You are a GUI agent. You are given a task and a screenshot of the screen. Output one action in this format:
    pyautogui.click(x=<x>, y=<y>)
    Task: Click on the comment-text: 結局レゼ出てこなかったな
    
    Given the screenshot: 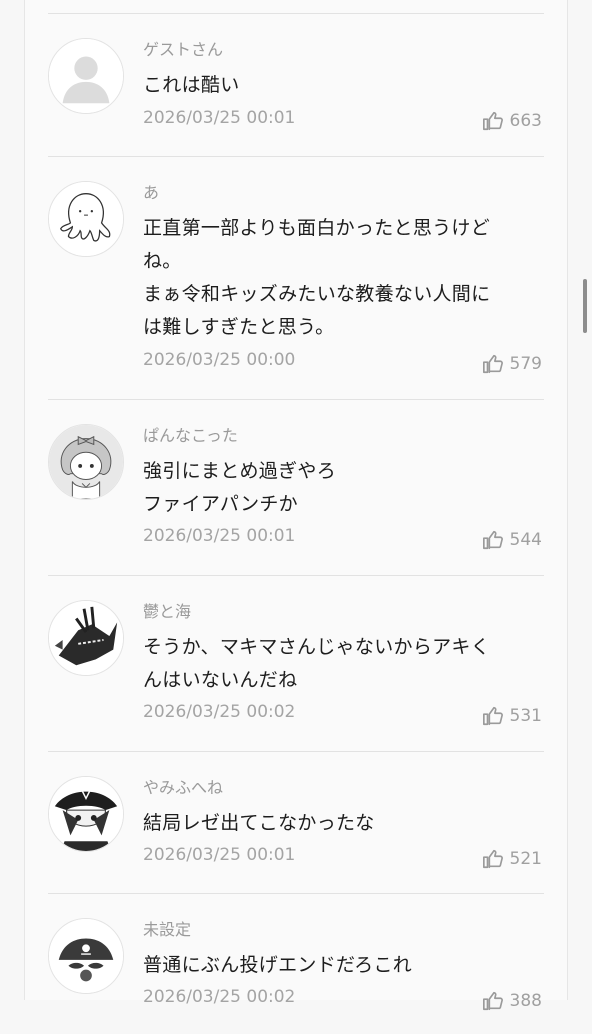 What is the action you would take?
    pyautogui.click(x=338, y=823)
    